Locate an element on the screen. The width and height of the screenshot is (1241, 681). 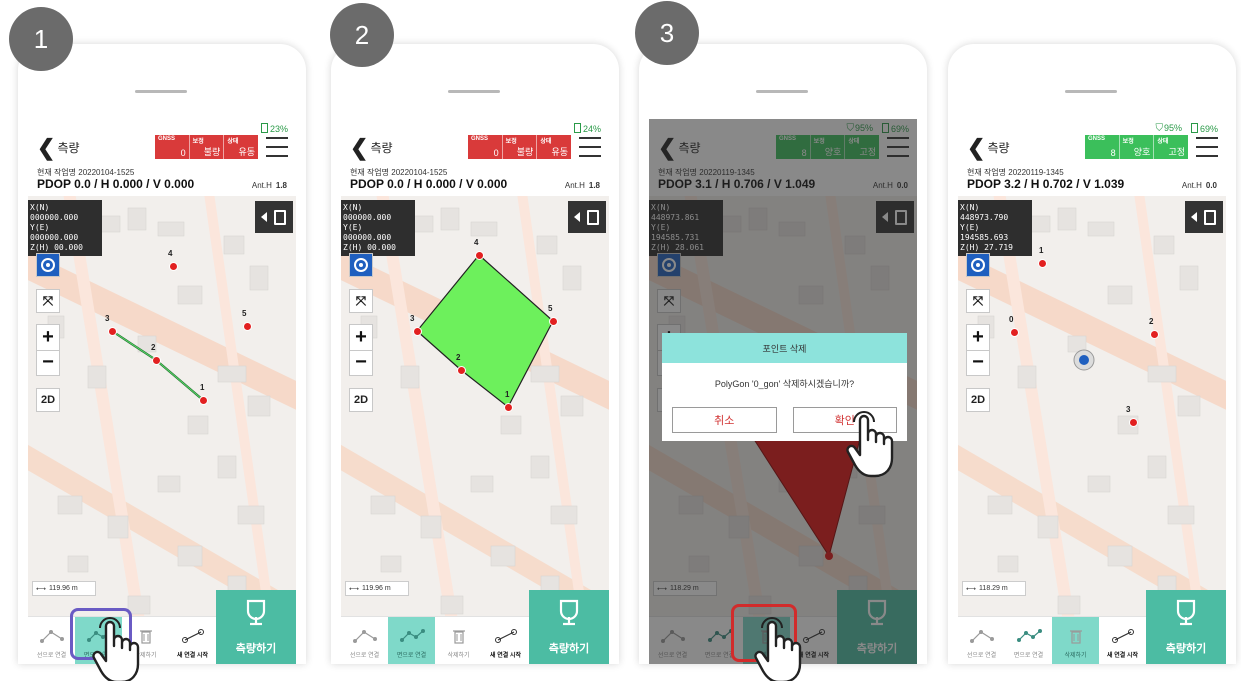
battery-status: 23% is located at coordinates (274, 128).